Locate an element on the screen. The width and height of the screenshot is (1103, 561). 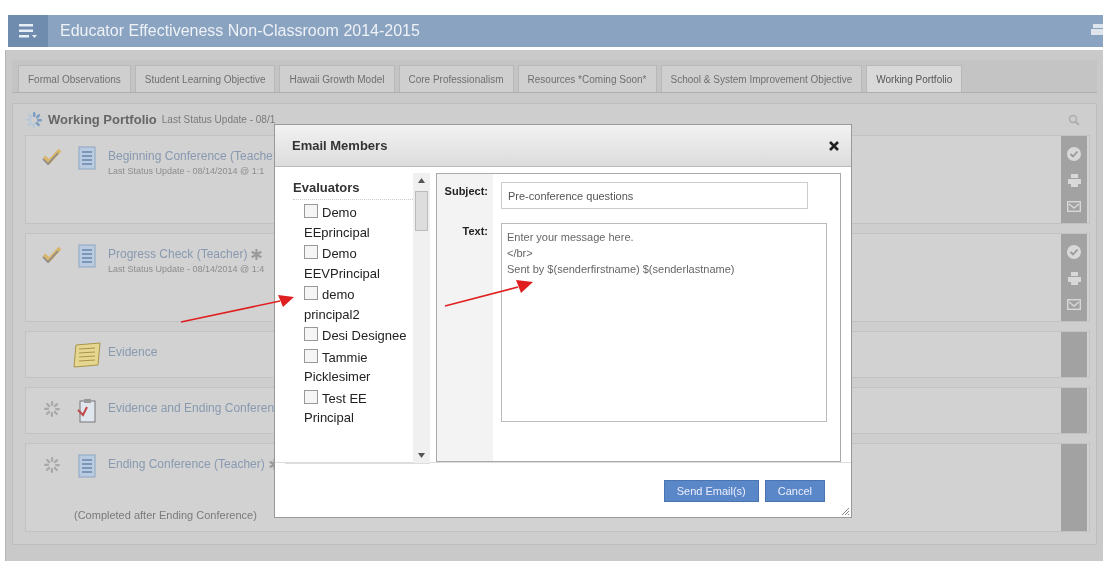
menu-button is located at coordinates (28, 31).